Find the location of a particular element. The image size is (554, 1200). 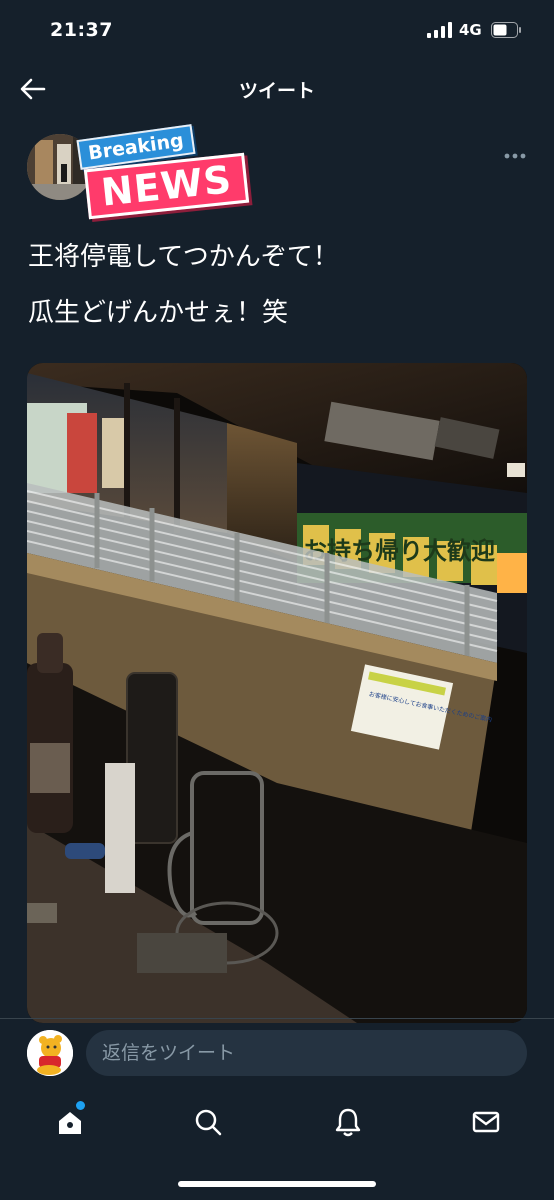

tab-bar is located at coordinates (277, 1124).